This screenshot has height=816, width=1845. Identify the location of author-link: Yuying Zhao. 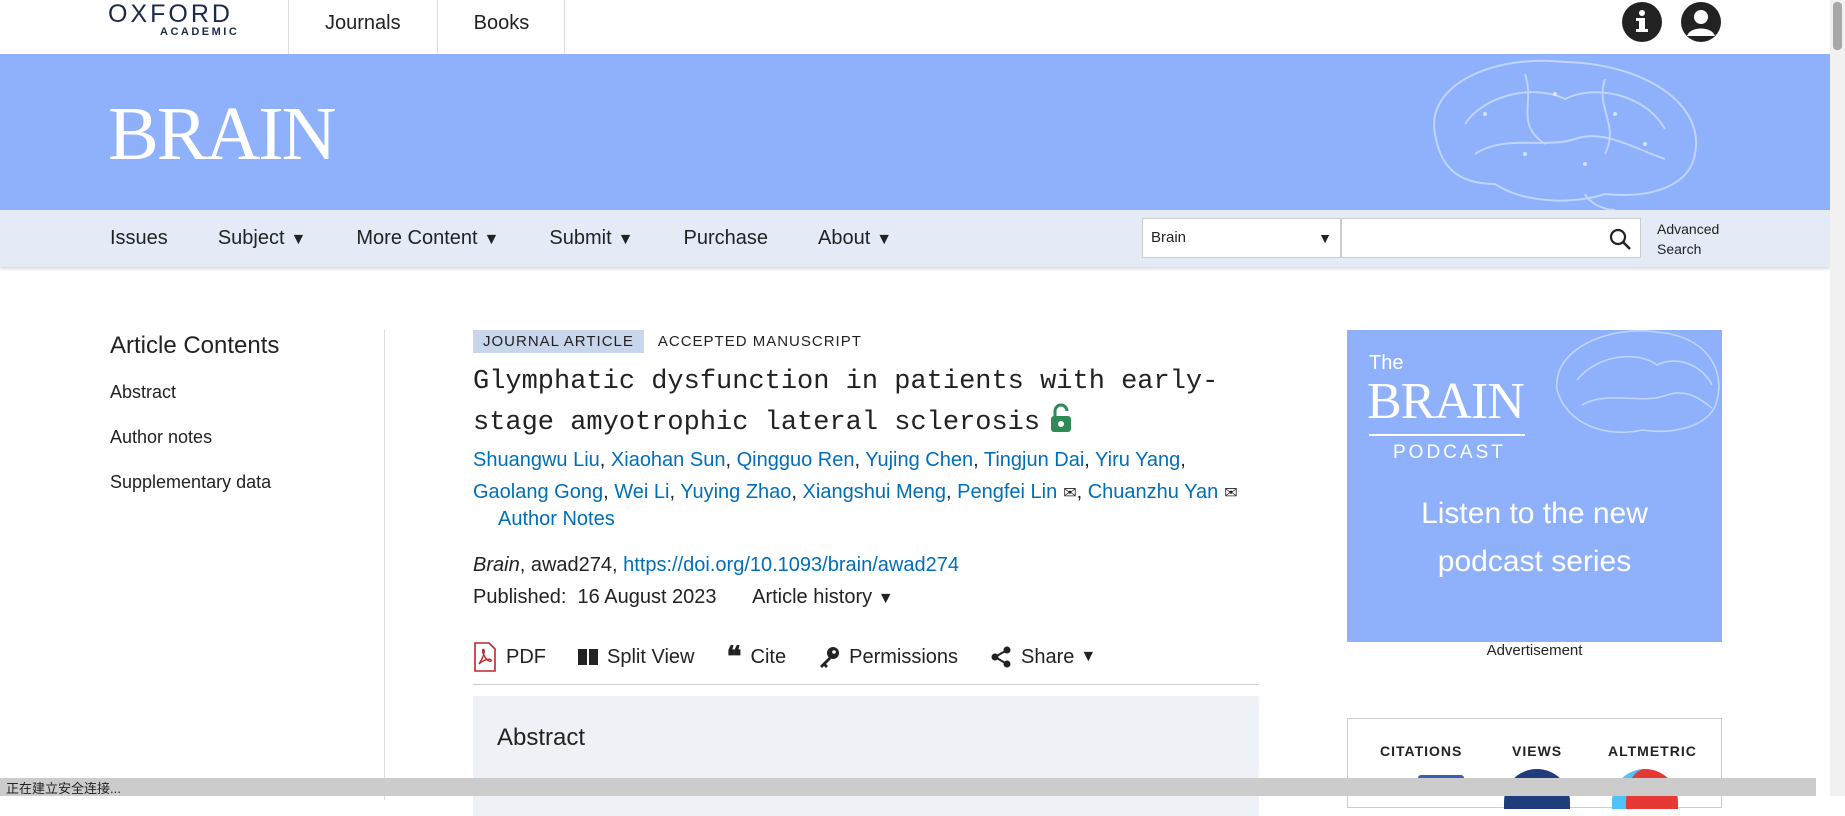
(735, 492).